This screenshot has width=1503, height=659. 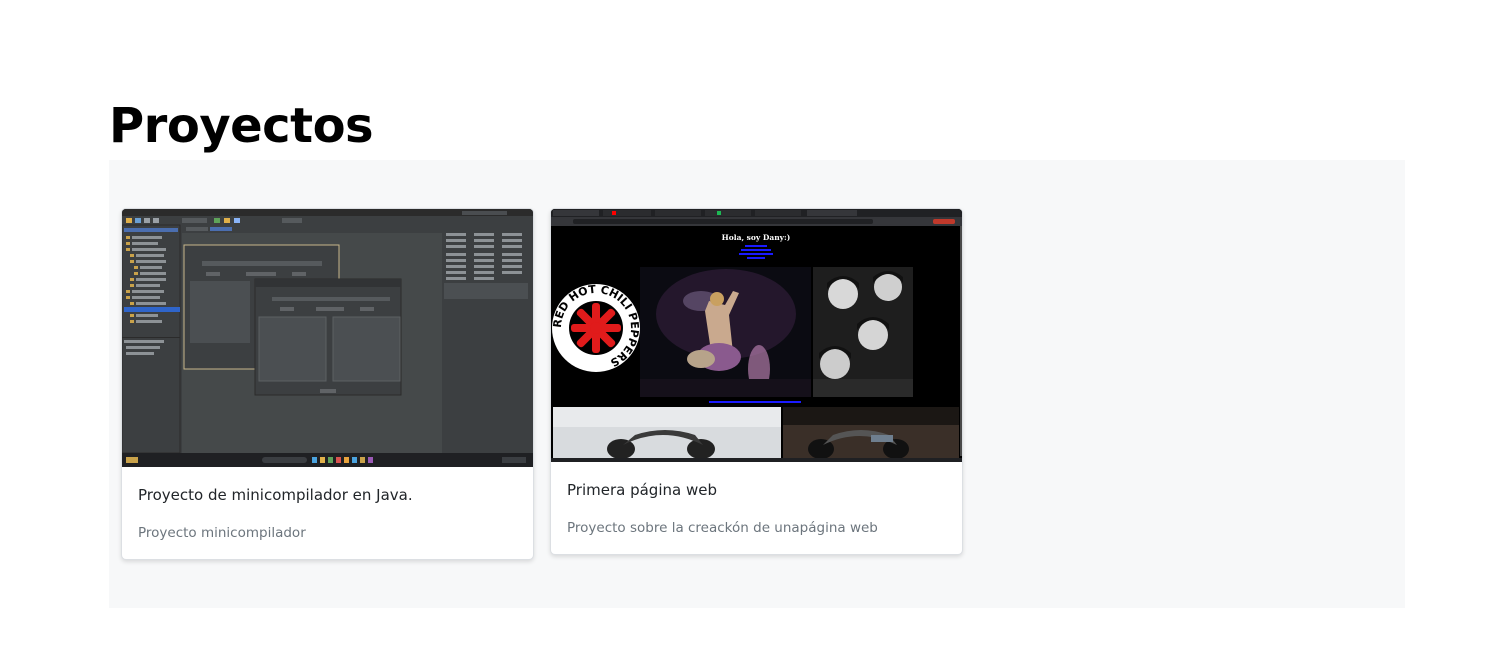 I want to click on netbeans-screenshot-image, so click(x=327, y=338).